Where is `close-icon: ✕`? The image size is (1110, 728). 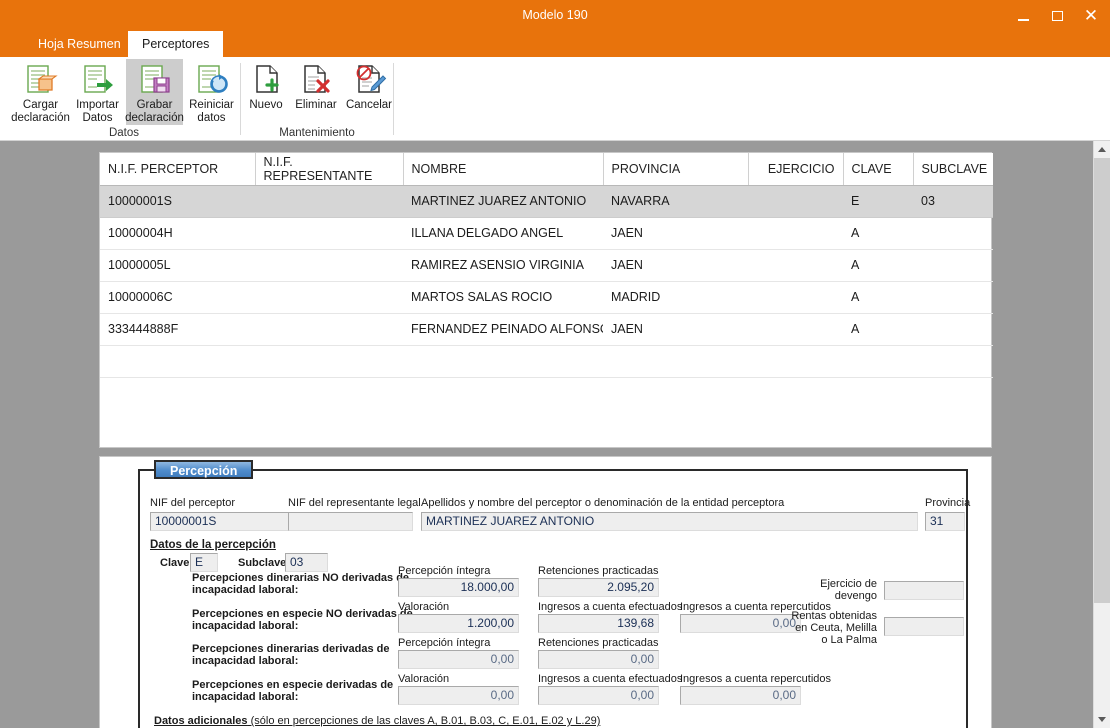 close-icon: ✕ is located at coordinates (1091, 15).